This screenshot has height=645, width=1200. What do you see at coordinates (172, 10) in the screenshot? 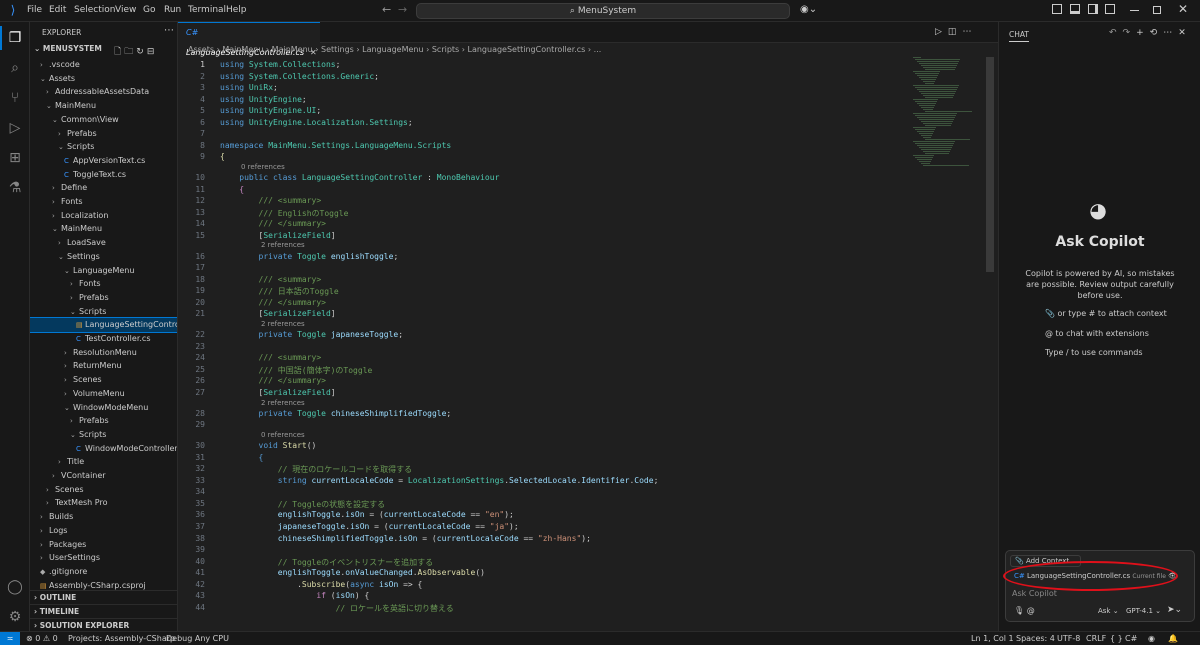
I see `menu-run: Run` at bounding box center [172, 10].